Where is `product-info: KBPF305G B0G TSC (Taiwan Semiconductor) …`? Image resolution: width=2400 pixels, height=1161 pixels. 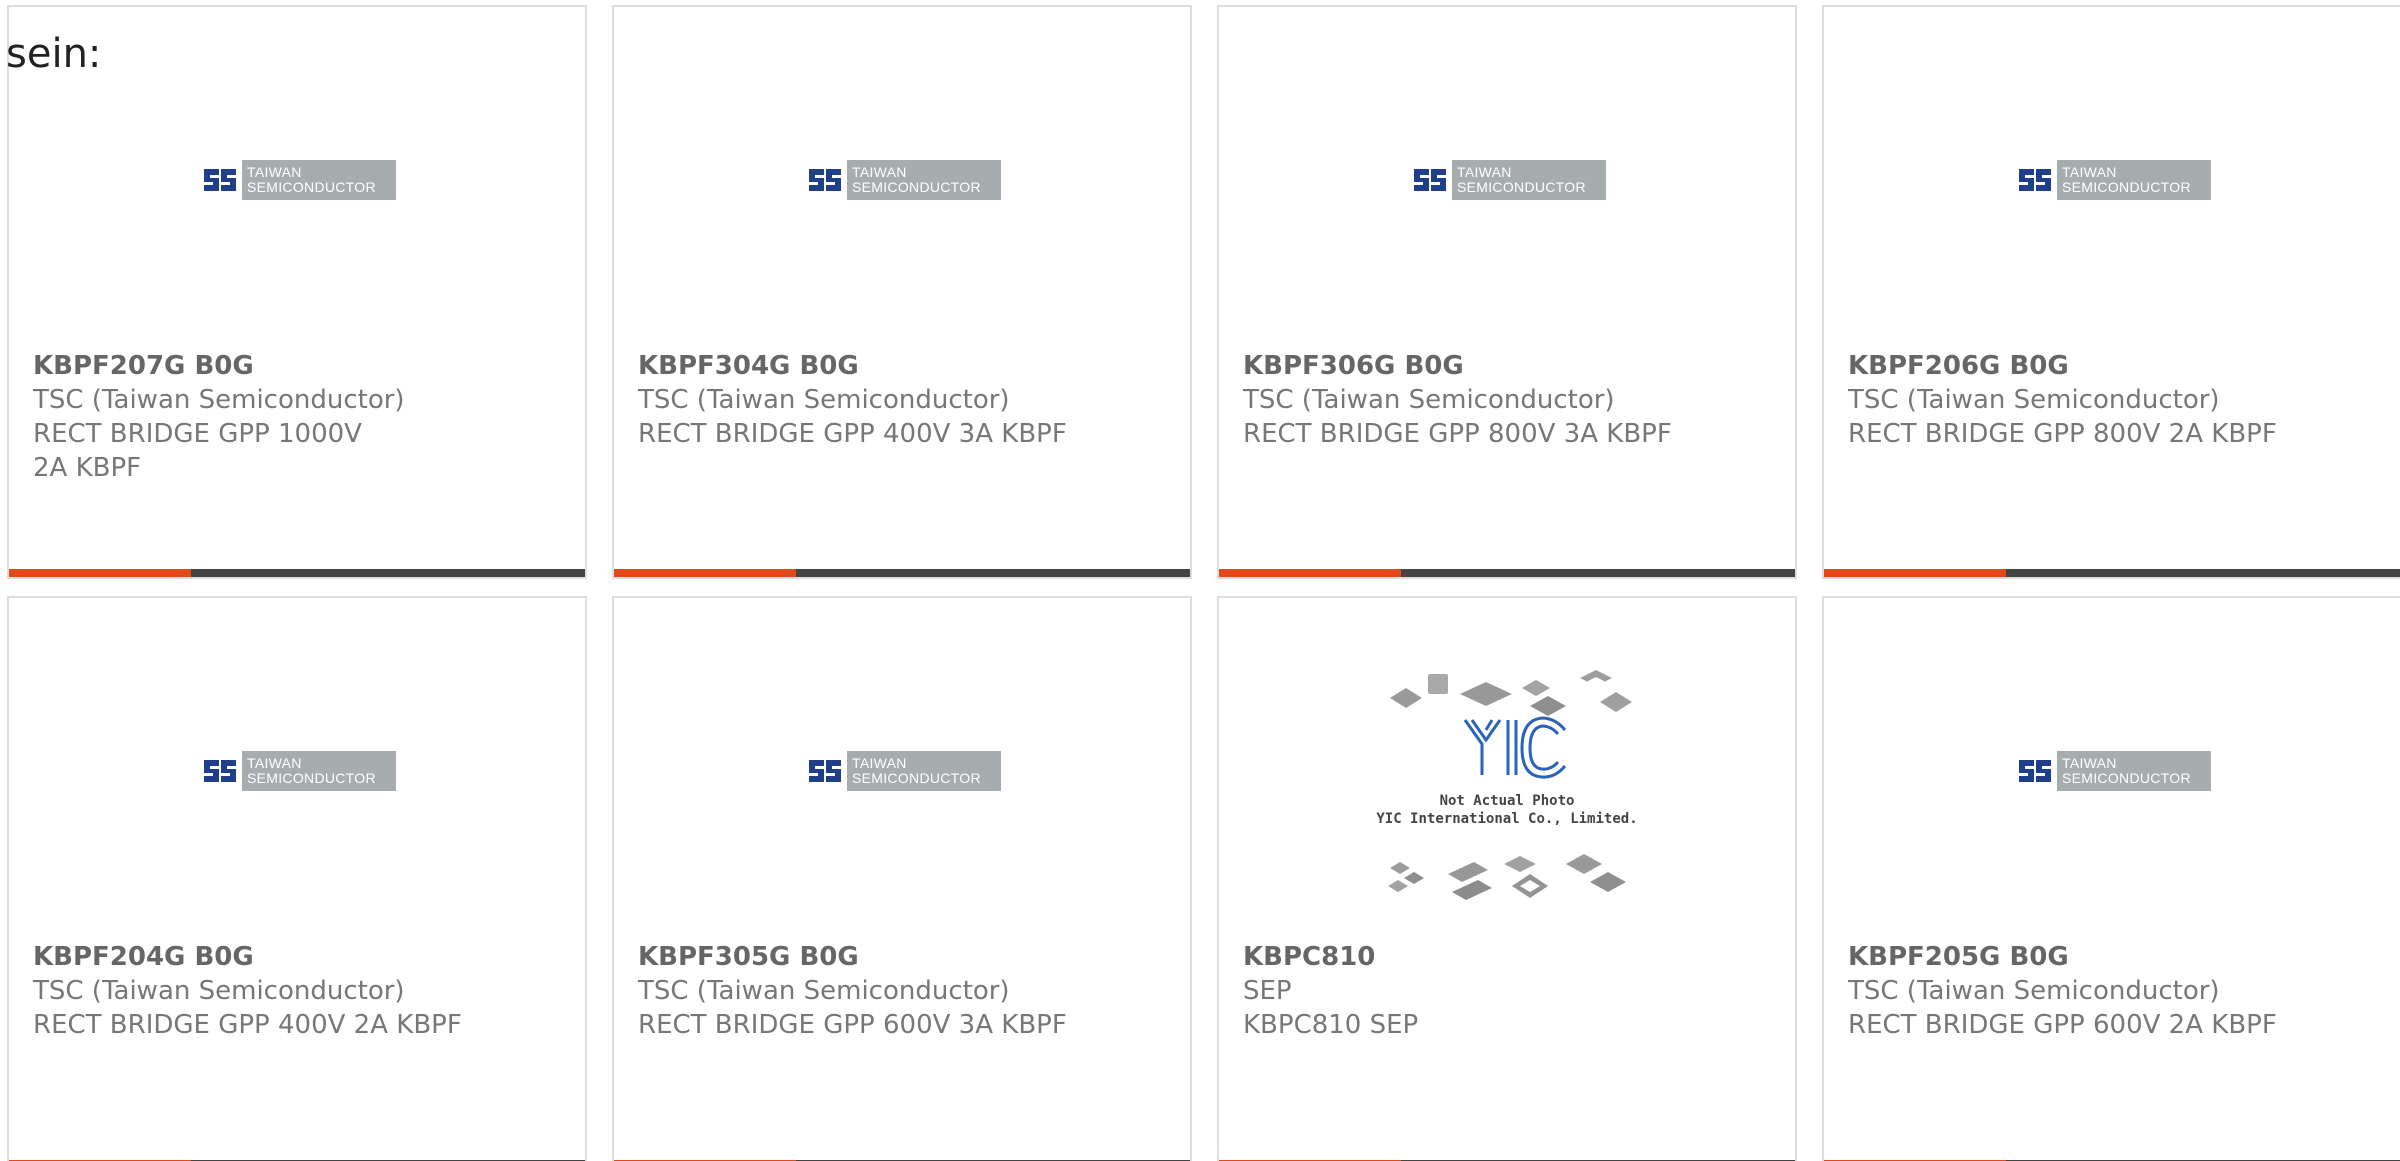
product-info: KBPF305G B0G TSC (Taiwan Semiconductor) … is located at coordinates (904, 991).